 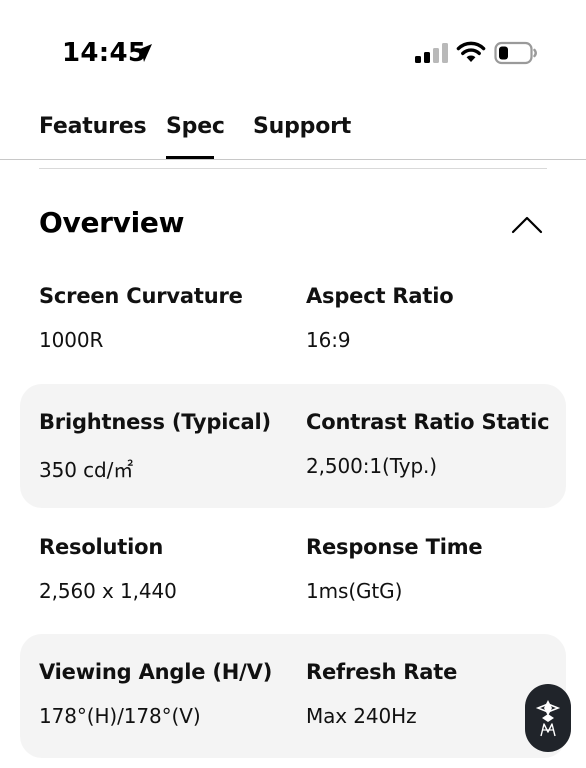 I want to click on spec-label: Brightness (Typical), so click(x=155, y=422).